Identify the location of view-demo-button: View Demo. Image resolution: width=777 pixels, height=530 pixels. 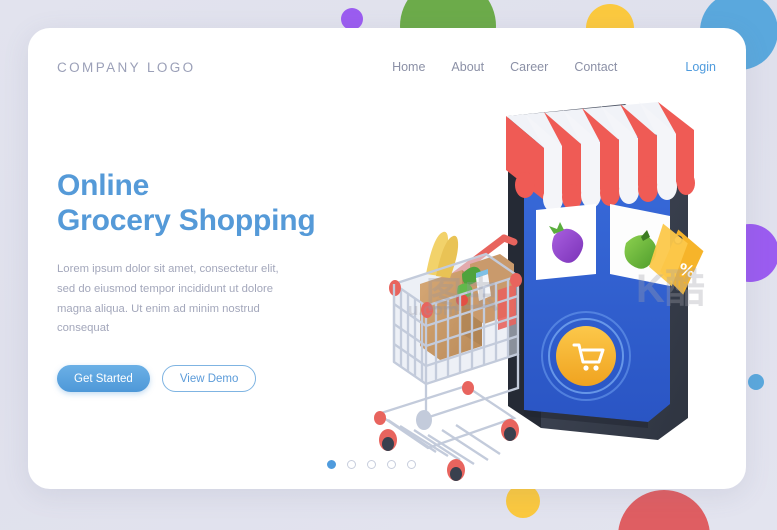
(209, 379).